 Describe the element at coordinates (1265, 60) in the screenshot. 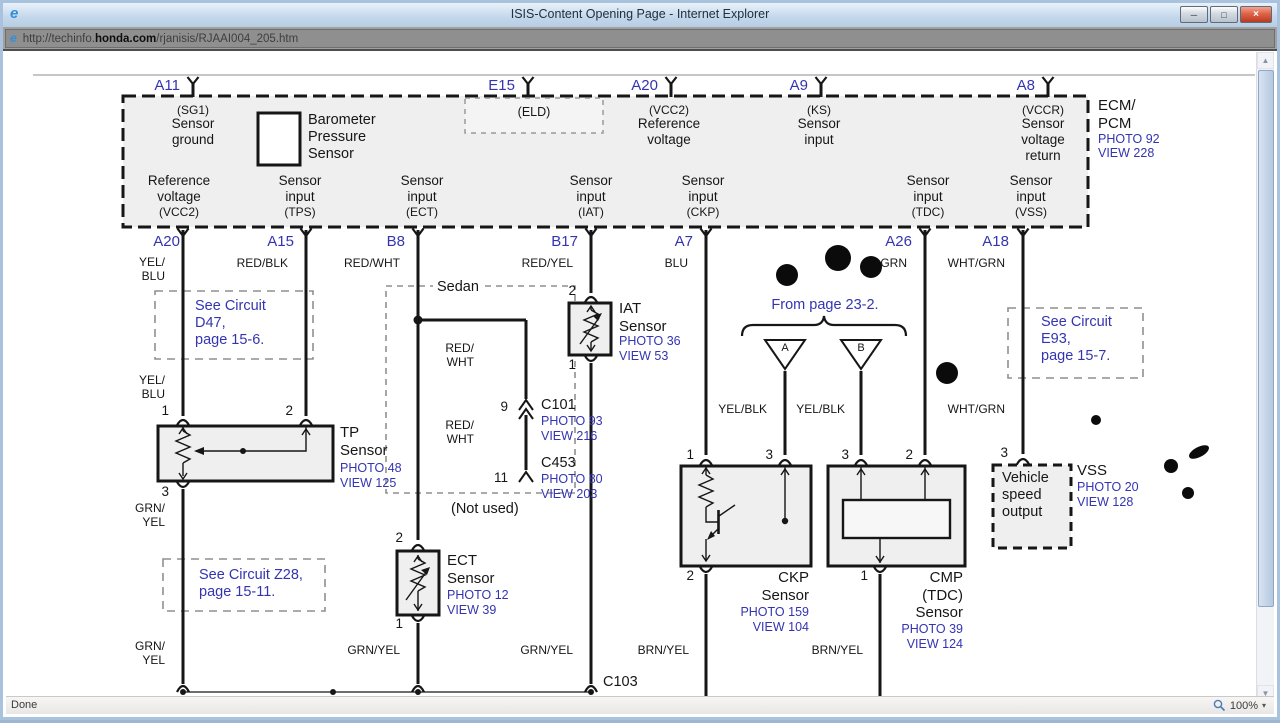

I see `scroll-up-icon: ▲` at that location.